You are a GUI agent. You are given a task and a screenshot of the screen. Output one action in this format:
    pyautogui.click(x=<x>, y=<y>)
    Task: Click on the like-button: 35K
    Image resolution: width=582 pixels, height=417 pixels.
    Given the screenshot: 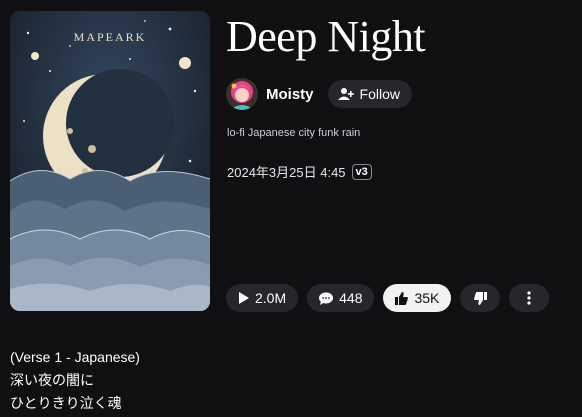 What is the action you would take?
    pyautogui.click(x=417, y=298)
    